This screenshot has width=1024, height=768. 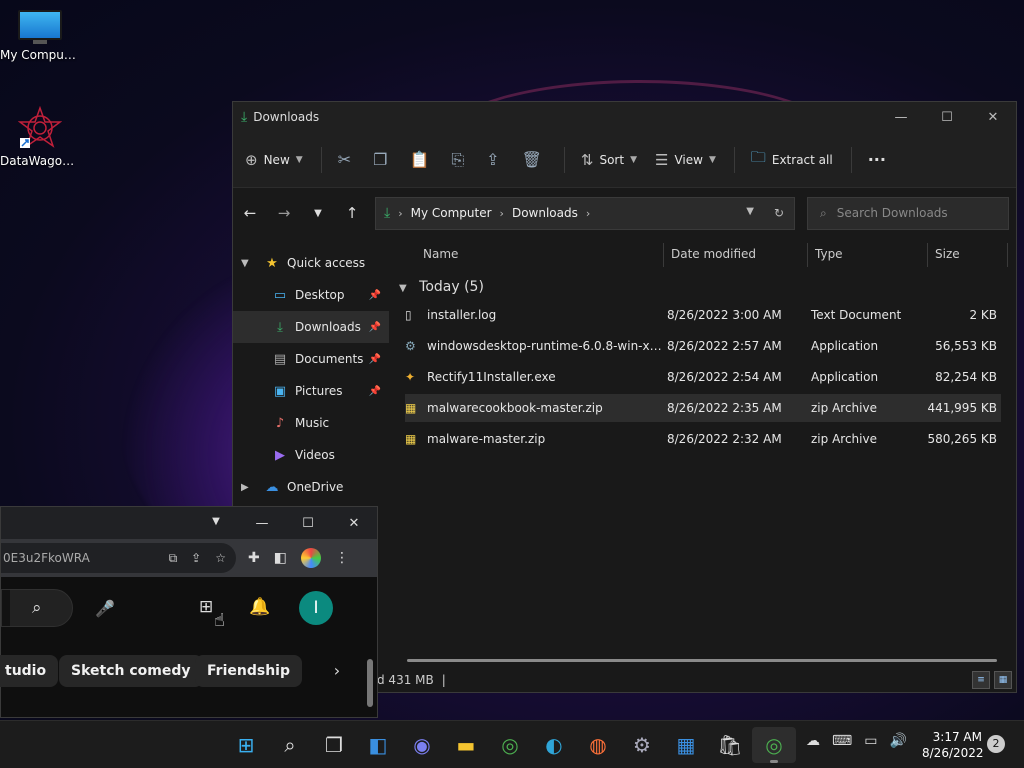 I want to click on network-icon: ▭, so click(x=870, y=741).